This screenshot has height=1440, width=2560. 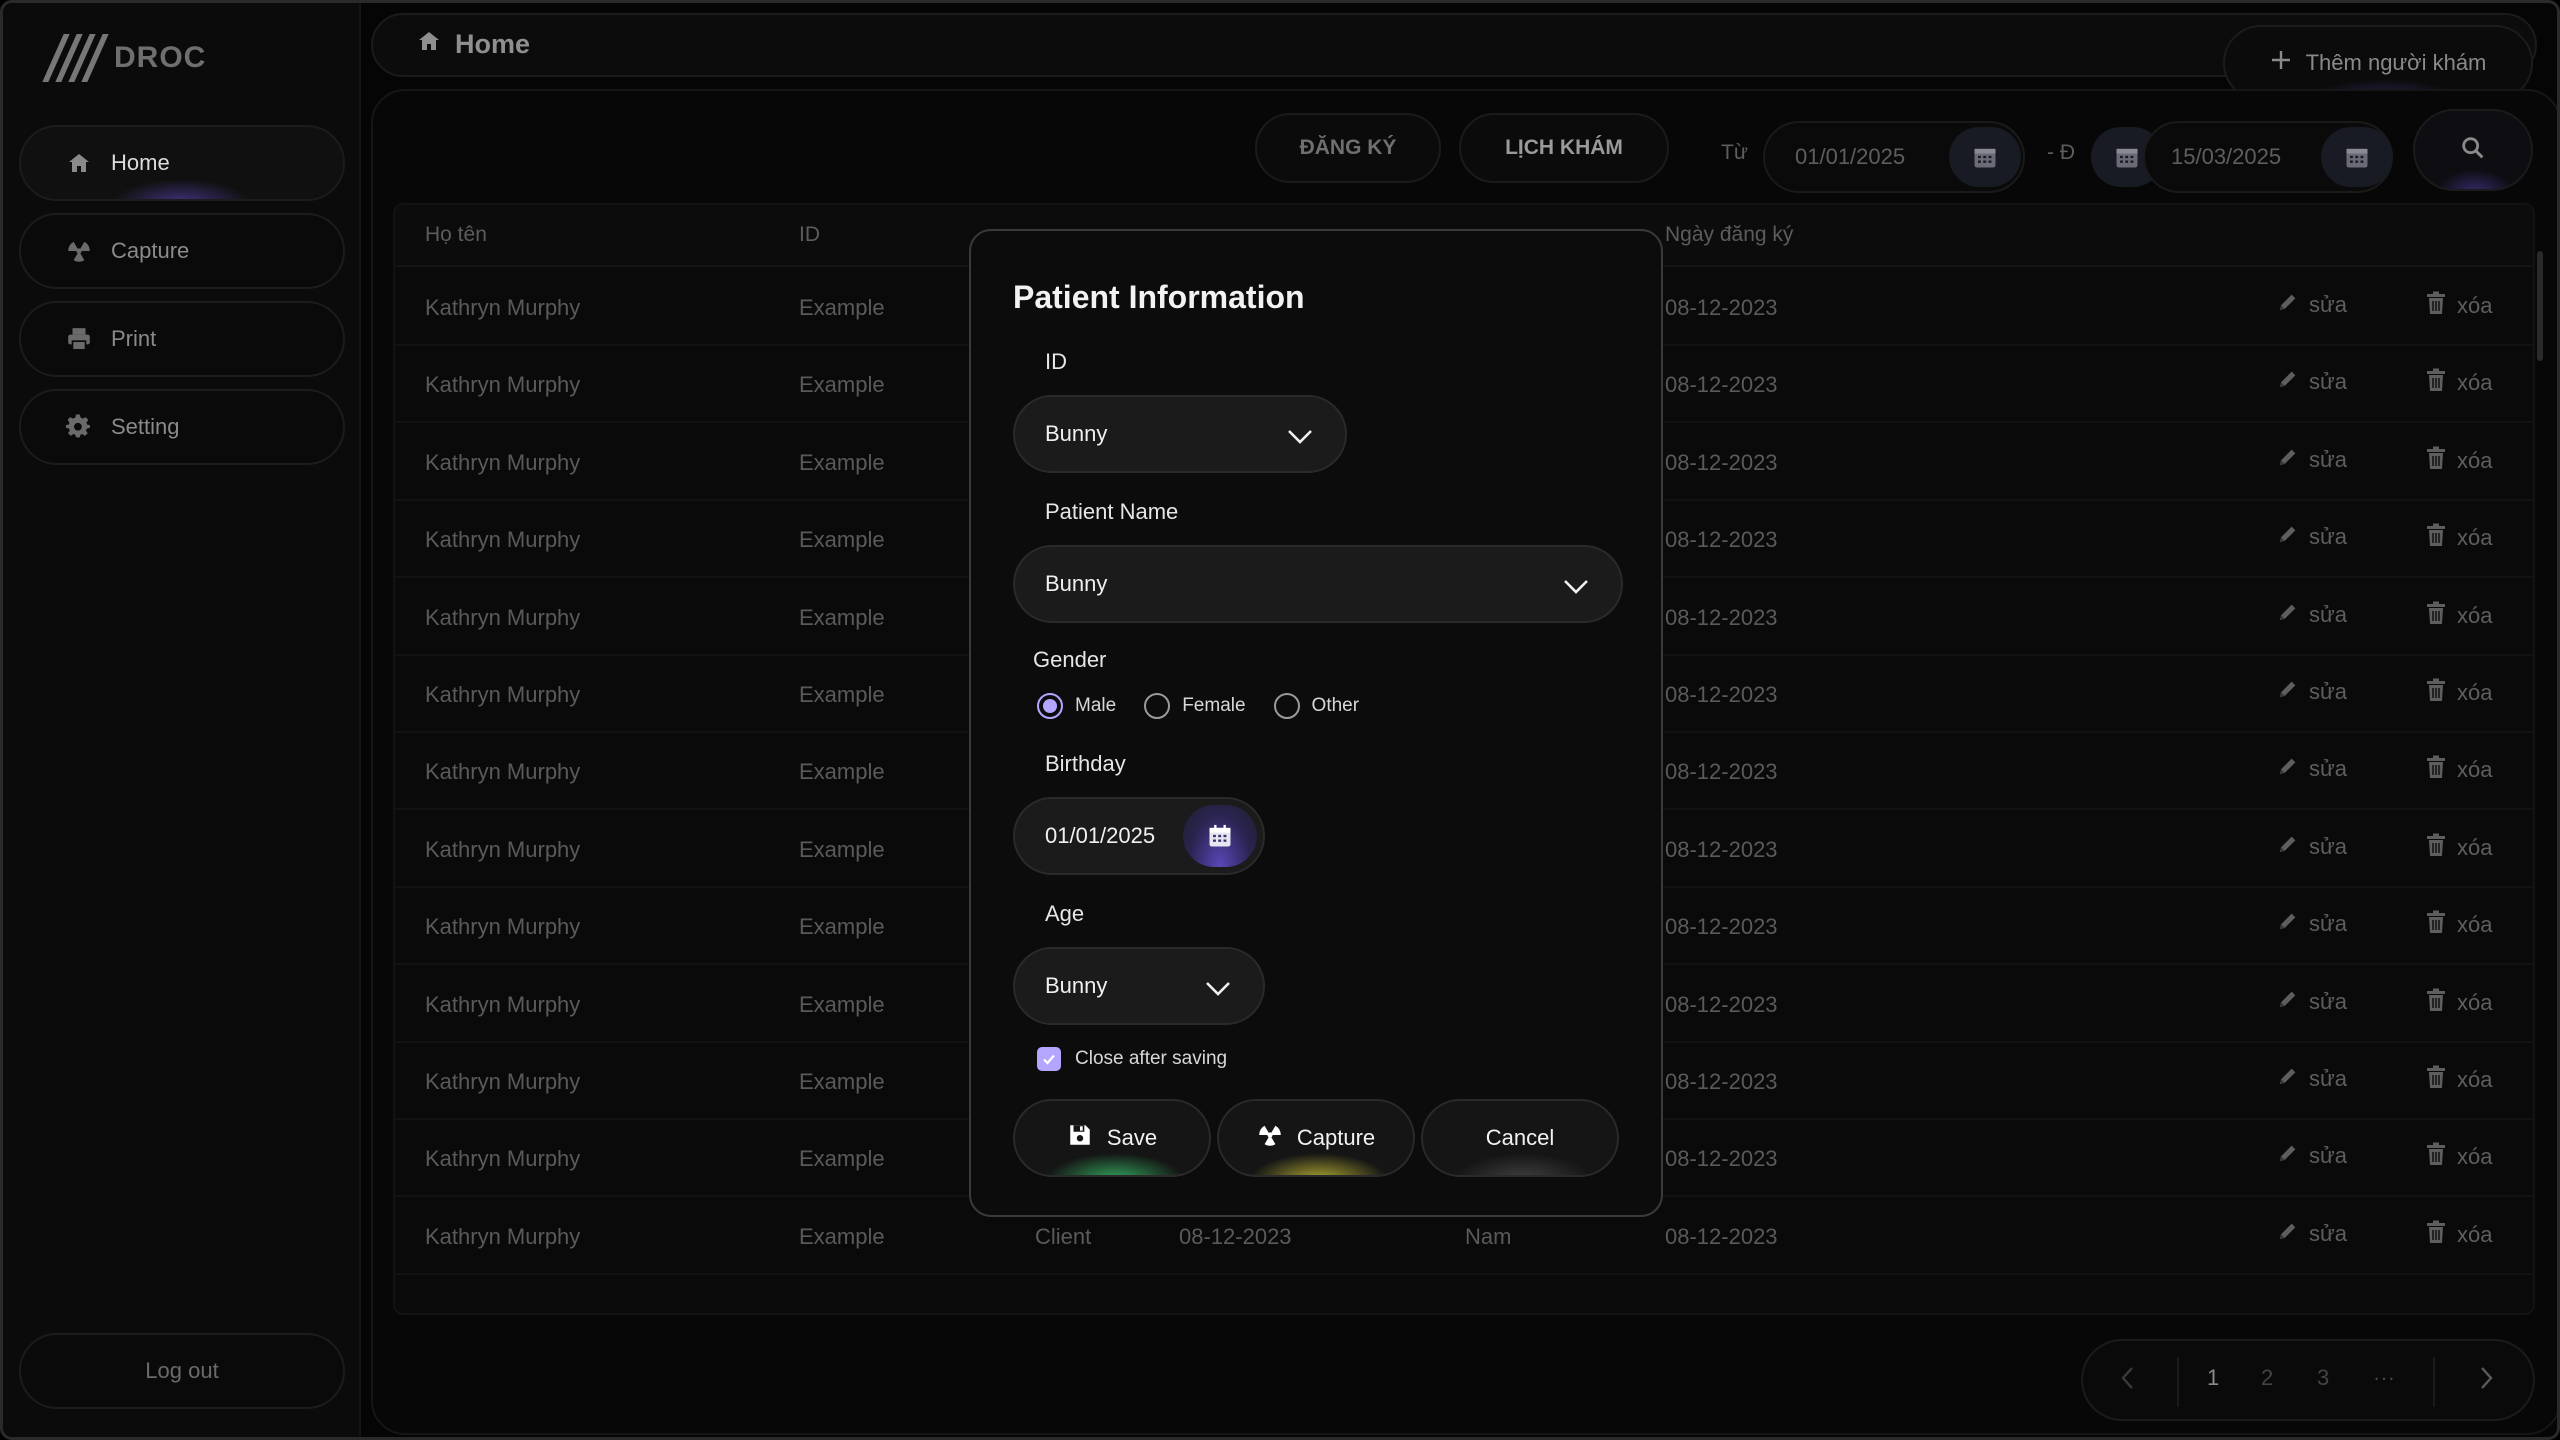 I want to click on sidebar-item-home: Home, so click(x=182, y=163).